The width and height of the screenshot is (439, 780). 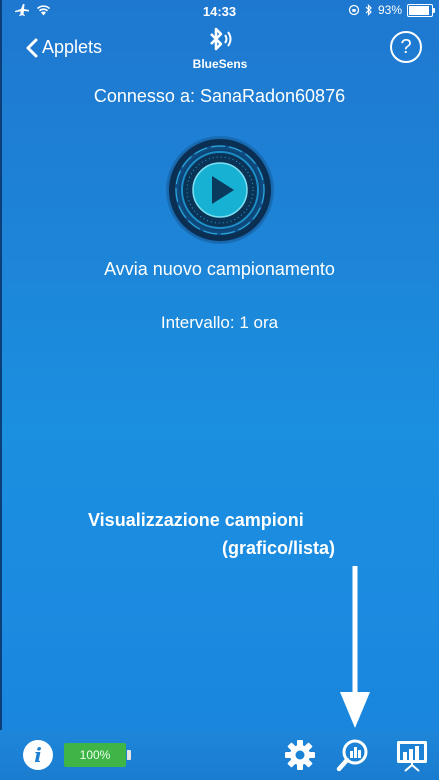 I want to click on info-button: i, so click(x=38, y=755).